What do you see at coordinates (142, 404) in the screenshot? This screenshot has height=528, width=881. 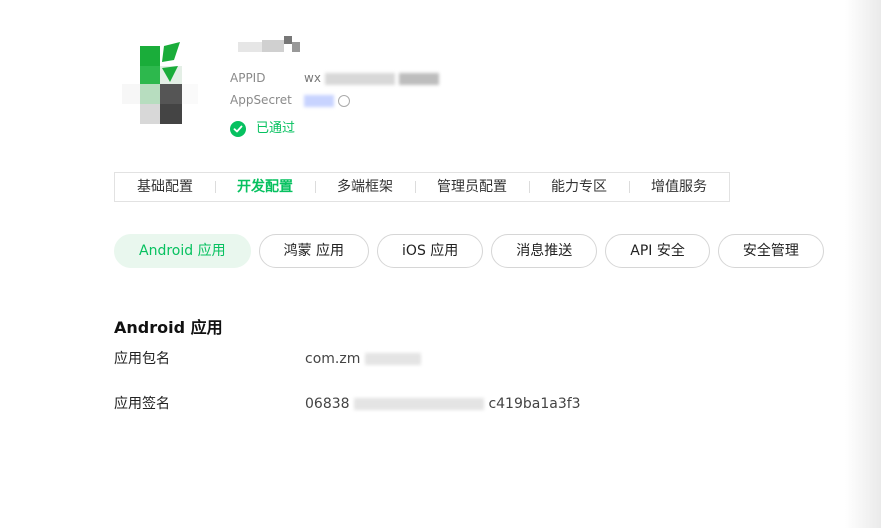 I see `app-signature-label: 应用签名` at bounding box center [142, 404].